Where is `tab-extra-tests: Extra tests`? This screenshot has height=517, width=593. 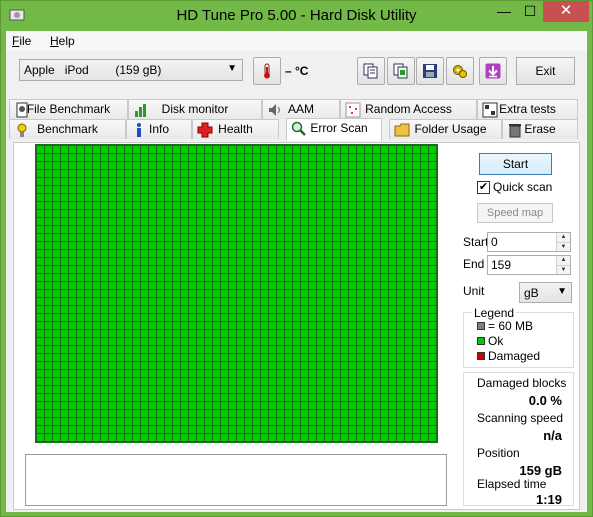
tab-extra-tests: Extra tests is located at coordinates (527, 109).